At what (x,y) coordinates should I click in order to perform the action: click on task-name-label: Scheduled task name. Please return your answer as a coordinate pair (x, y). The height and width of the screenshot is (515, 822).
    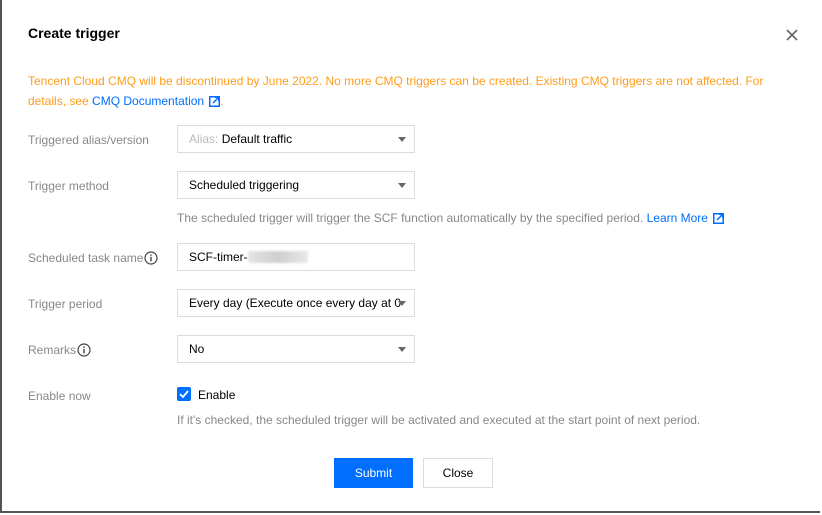
    Looking at the image, I should click on (93, 259).